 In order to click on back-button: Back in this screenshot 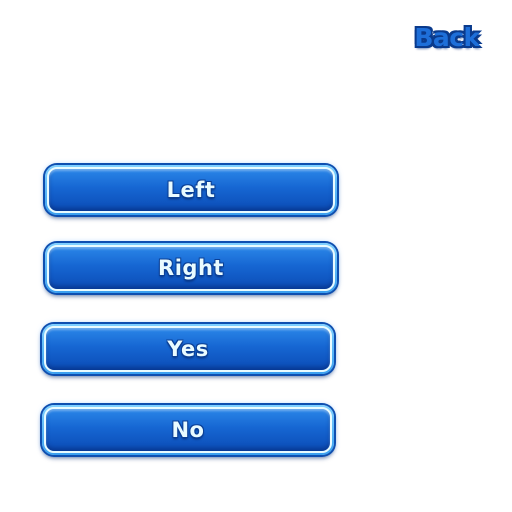, I will do `click(447, 37)`.